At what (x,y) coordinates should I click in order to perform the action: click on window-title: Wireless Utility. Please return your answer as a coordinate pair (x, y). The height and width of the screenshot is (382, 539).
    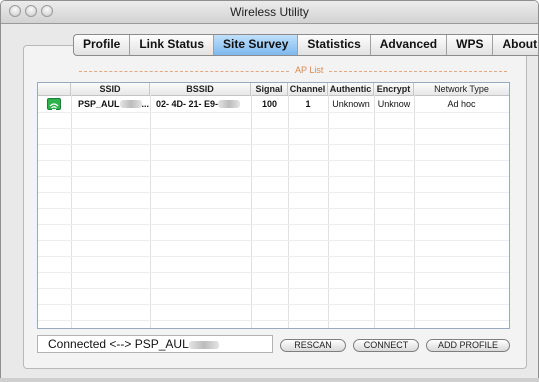
    Looking at the image, I should click on (269, 12).